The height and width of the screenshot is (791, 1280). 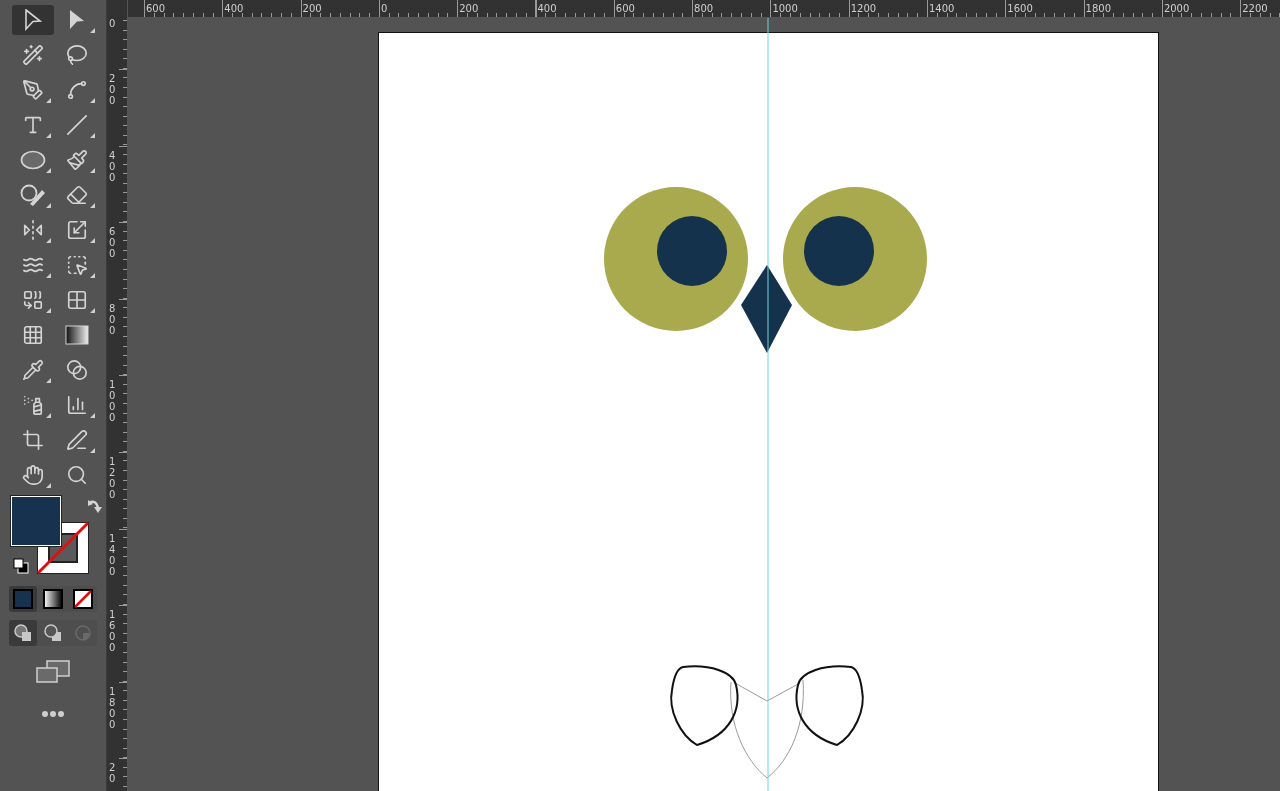 I want to click on pen-nib-icon, so click(x=33, y=90).